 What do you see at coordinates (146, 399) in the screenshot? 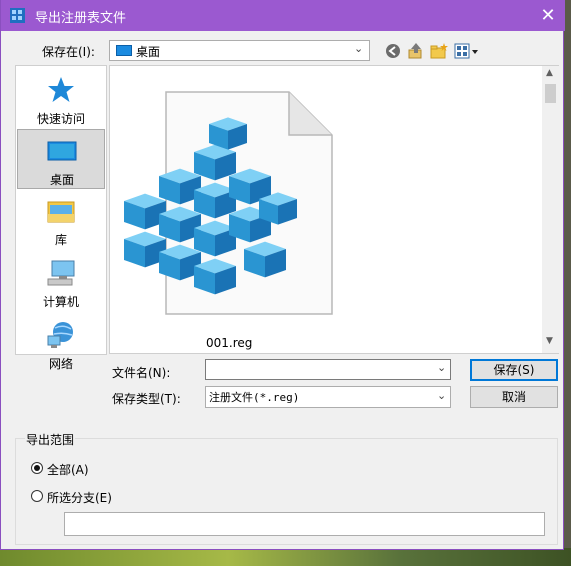
I see `filetype-label: 保存类型(T):` at bounding box center [146, 399].